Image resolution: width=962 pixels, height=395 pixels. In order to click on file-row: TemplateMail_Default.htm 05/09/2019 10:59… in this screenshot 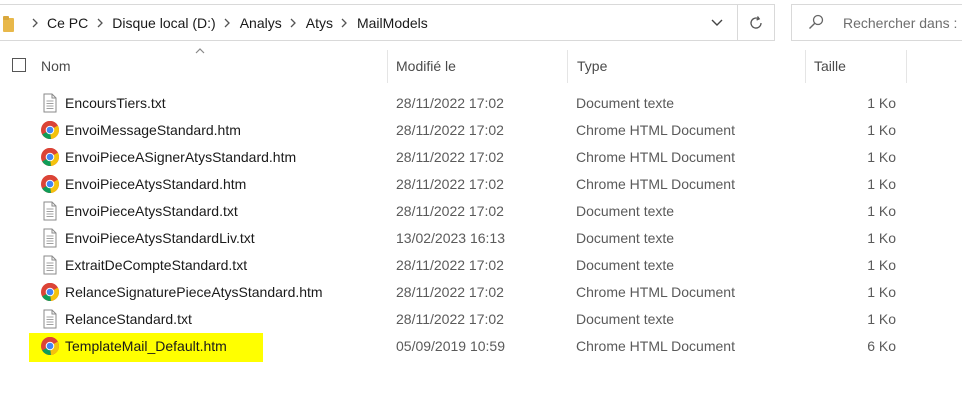, I will do `click(481, 347)`.